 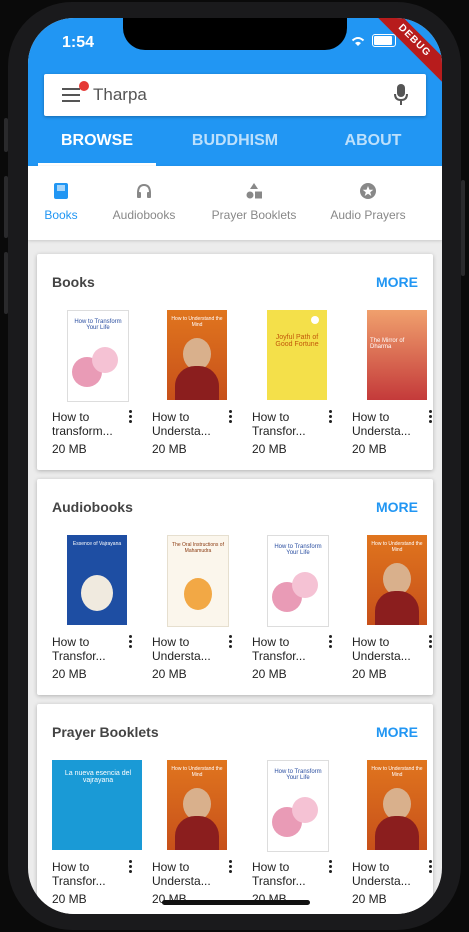 I want to click on battery-icon, so click(x=384, y=40).